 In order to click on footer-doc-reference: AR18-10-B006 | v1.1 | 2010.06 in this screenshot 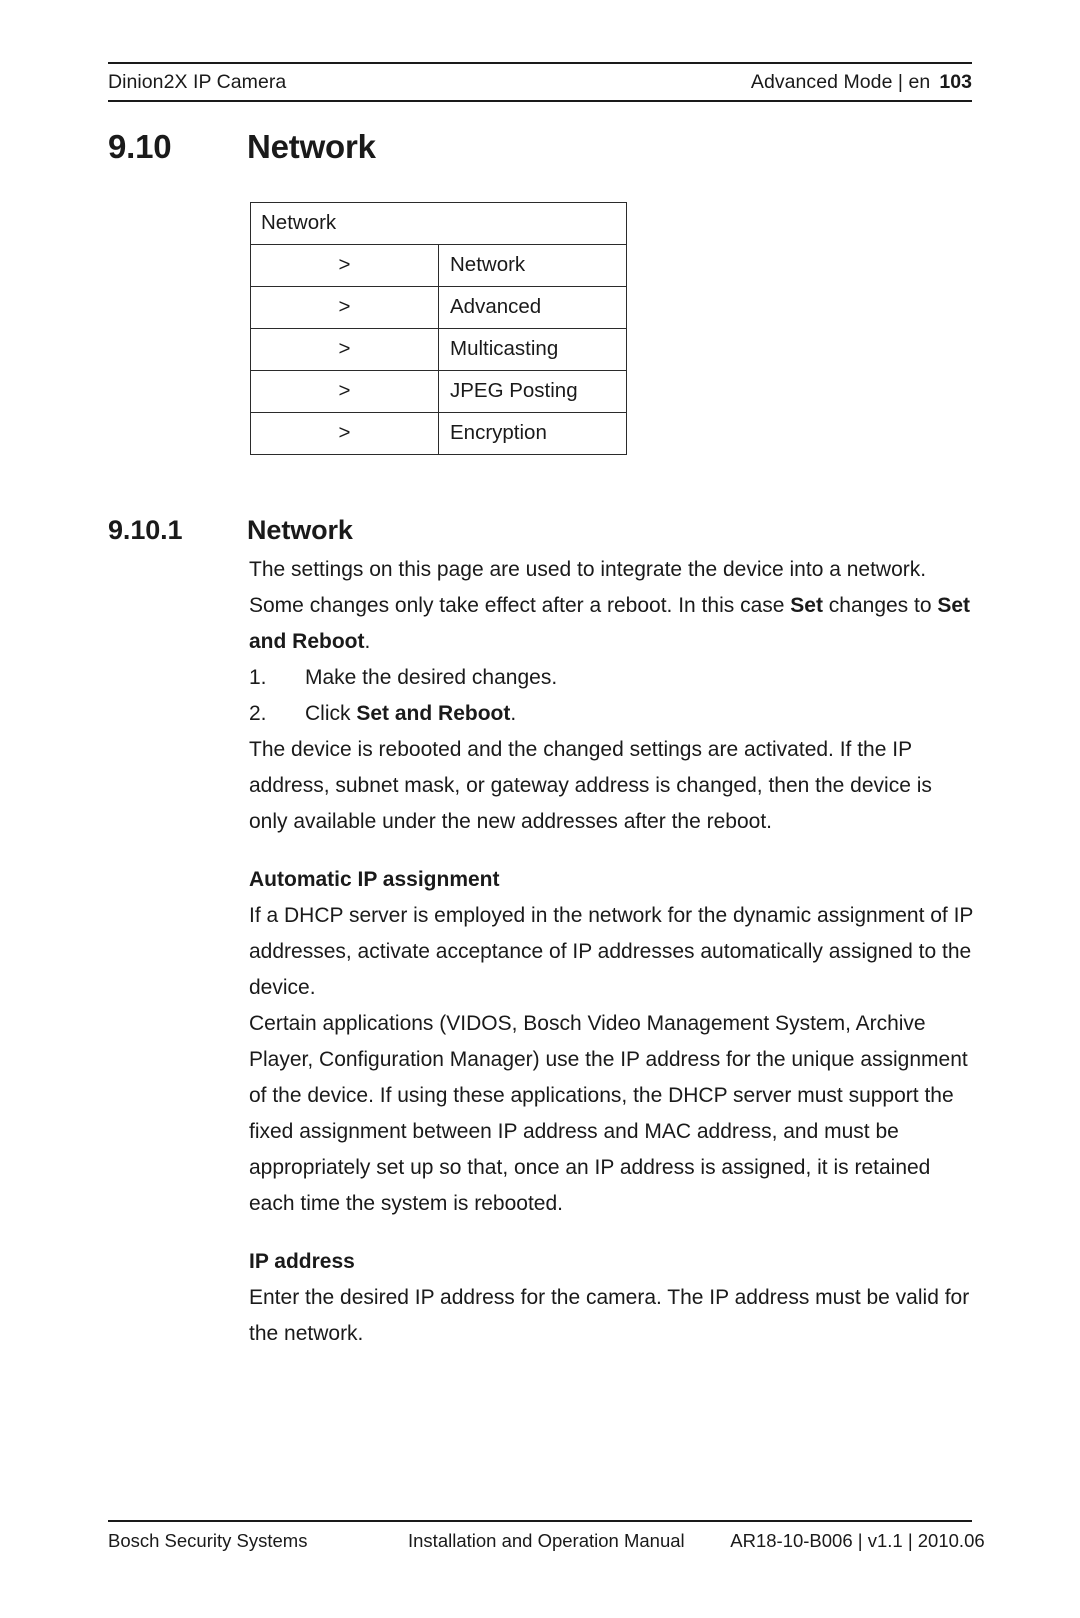, I will do `click(857, 1540)`.